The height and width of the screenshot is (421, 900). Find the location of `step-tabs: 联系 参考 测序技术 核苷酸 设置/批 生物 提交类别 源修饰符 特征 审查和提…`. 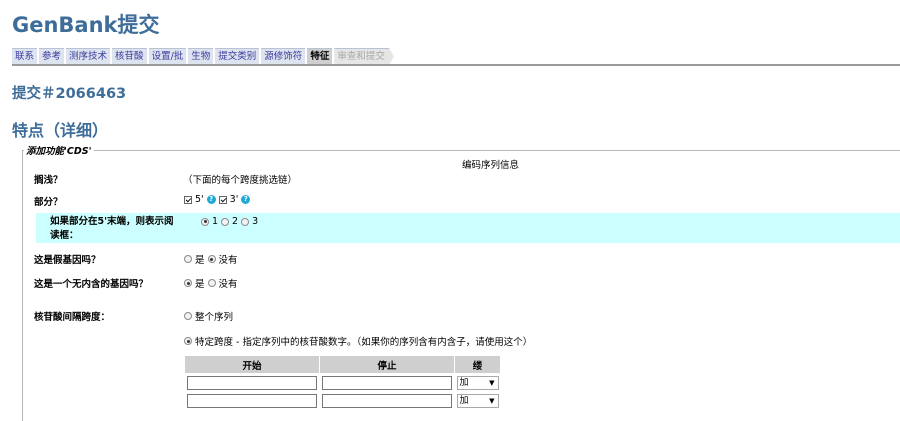

step-tabs: 联系 参考 测序技术 核苷酸 设置/批 生物 提交类别 源修饰符 特征 审查和提… is located at coordinates (203, 56).